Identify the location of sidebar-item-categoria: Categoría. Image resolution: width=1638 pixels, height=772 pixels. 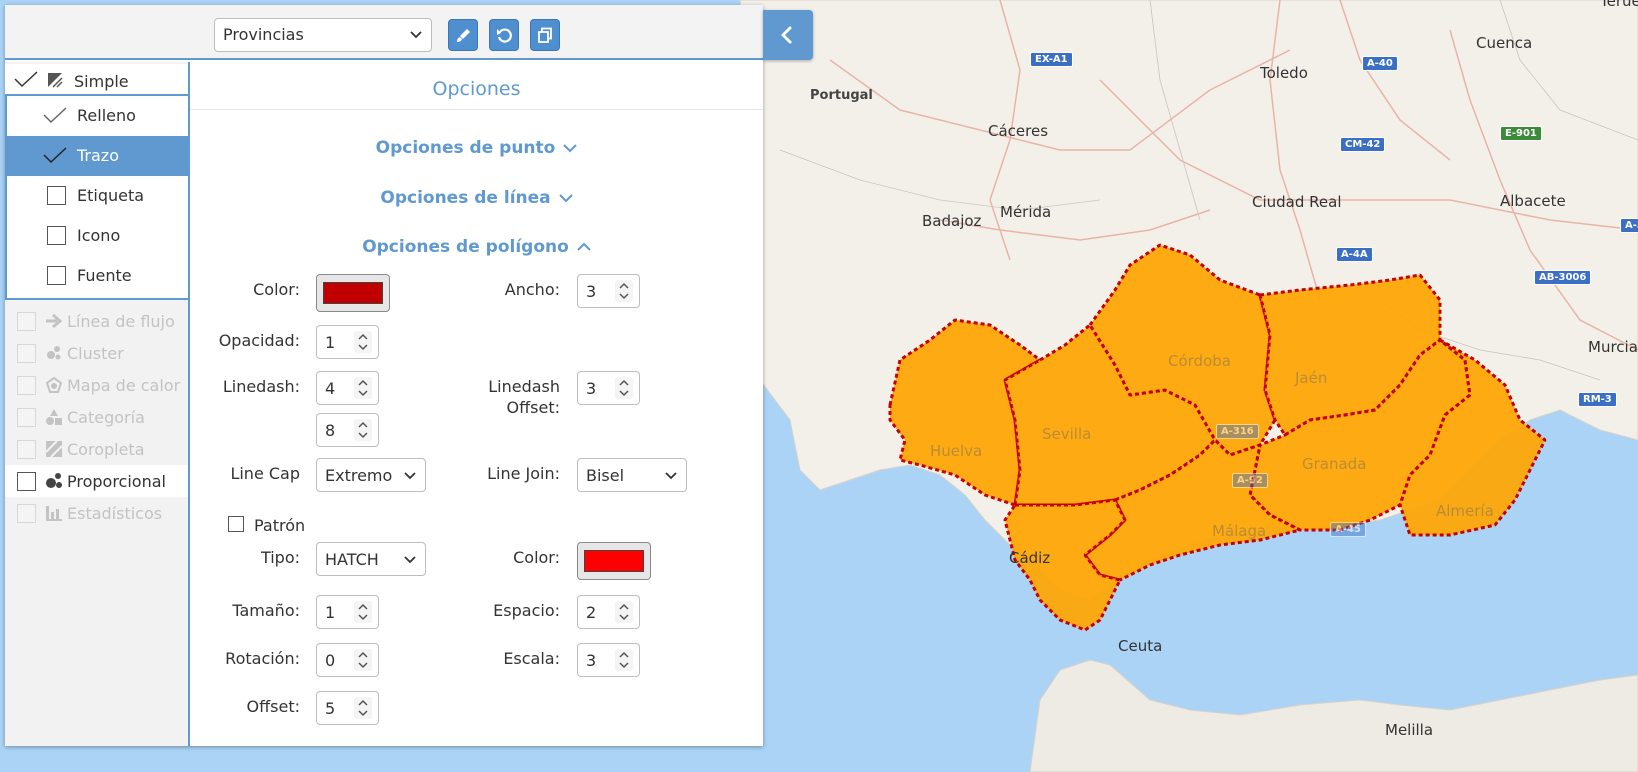
(96, 417).